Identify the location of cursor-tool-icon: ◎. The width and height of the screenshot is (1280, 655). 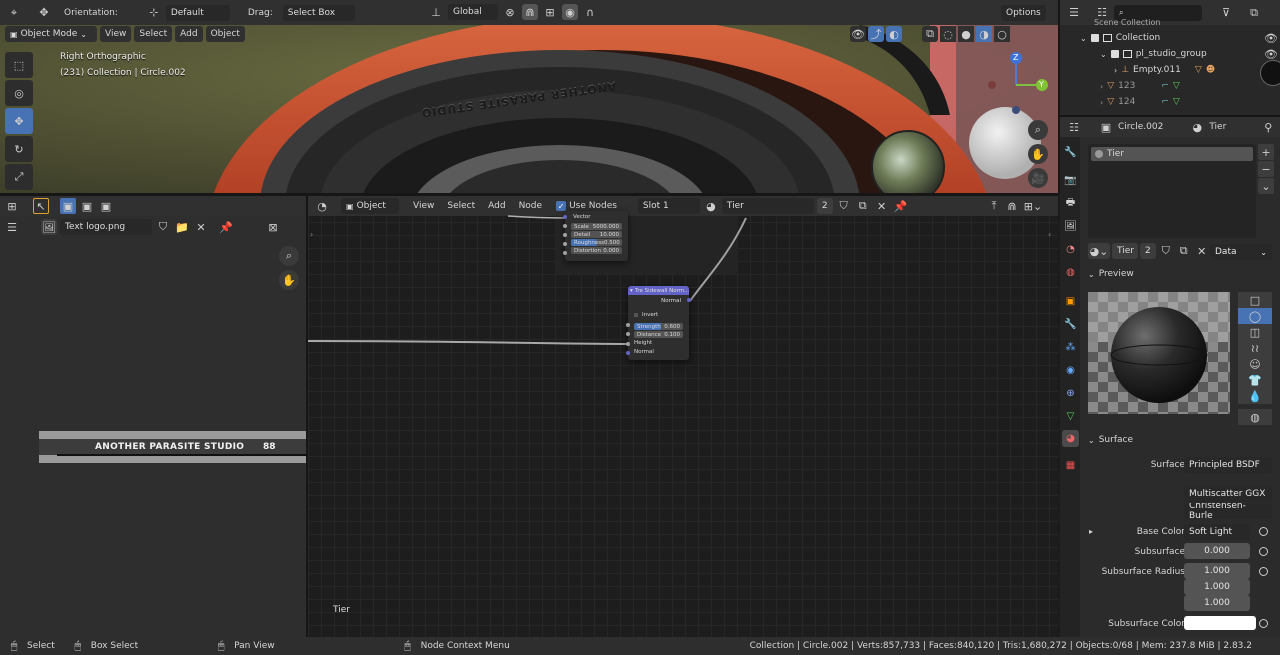
(19, 93).